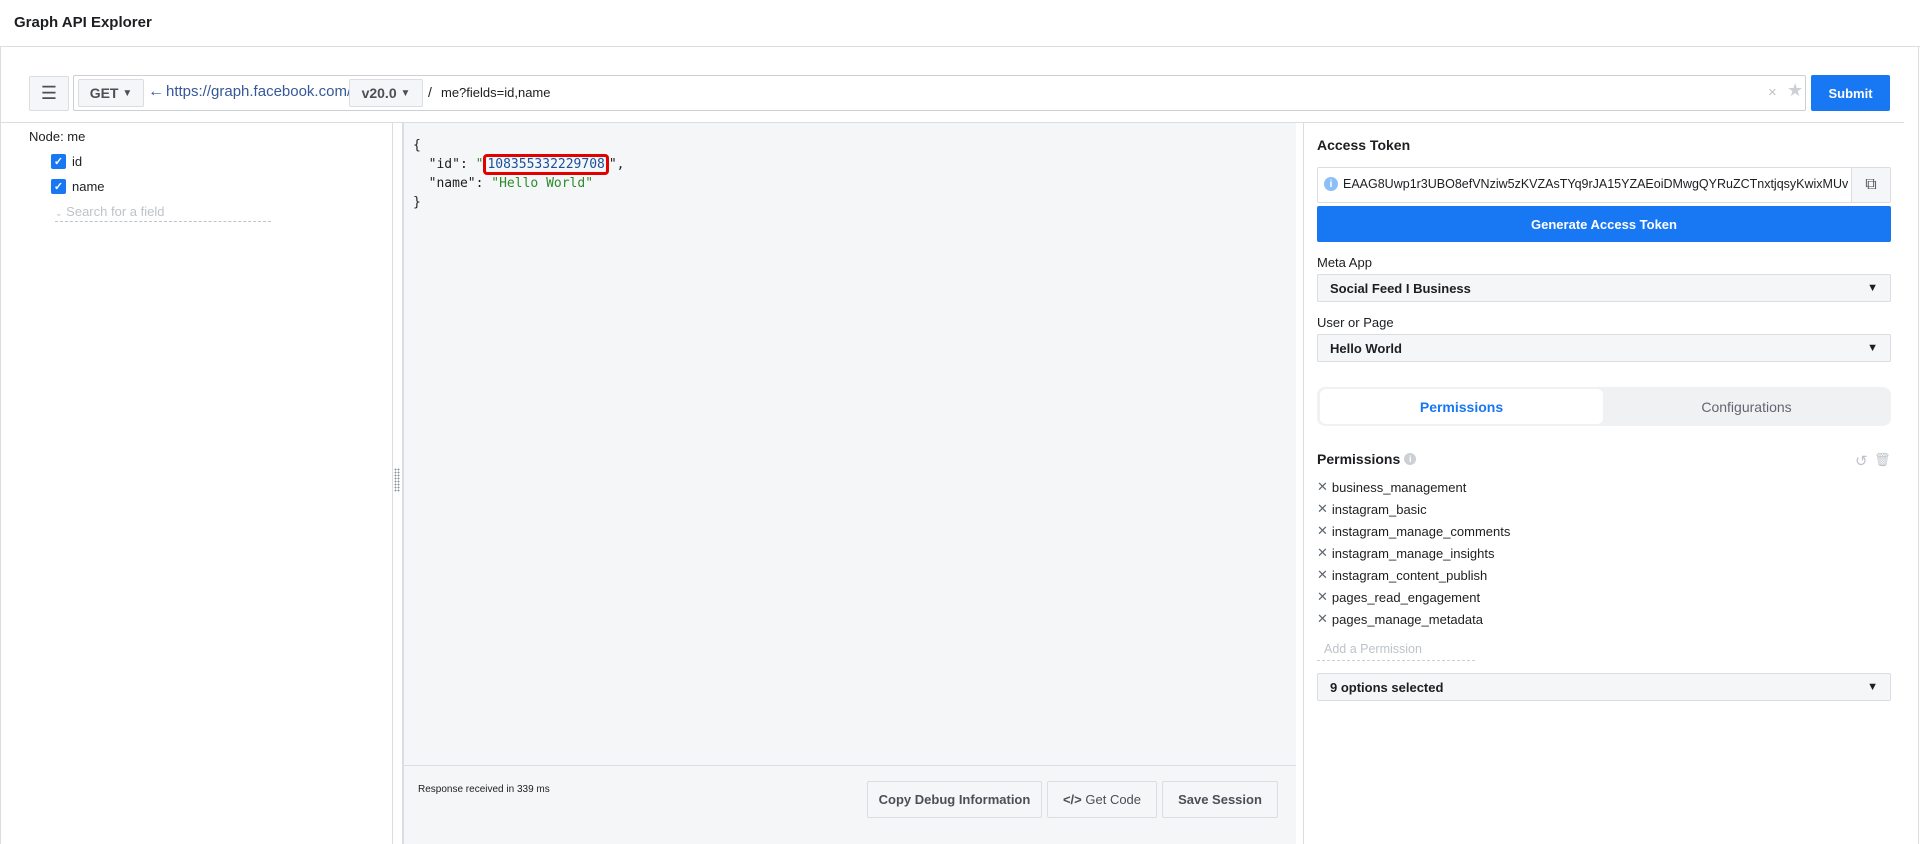  What do you see at coordinates (1461, 406) in the screenshot?
I see `tab-permissions: Permissions` at bounding box center [1461, 406].